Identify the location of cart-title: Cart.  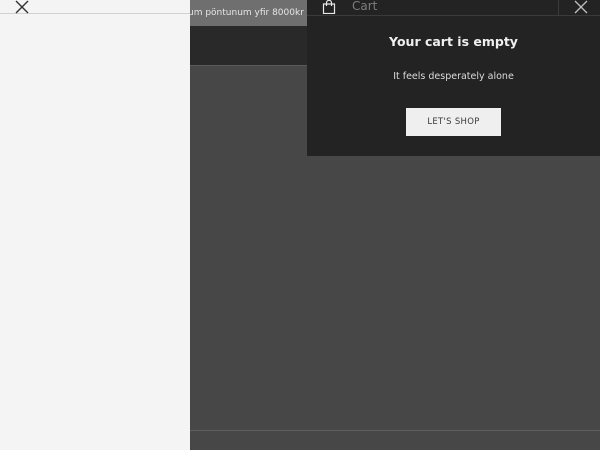
(365, 6).